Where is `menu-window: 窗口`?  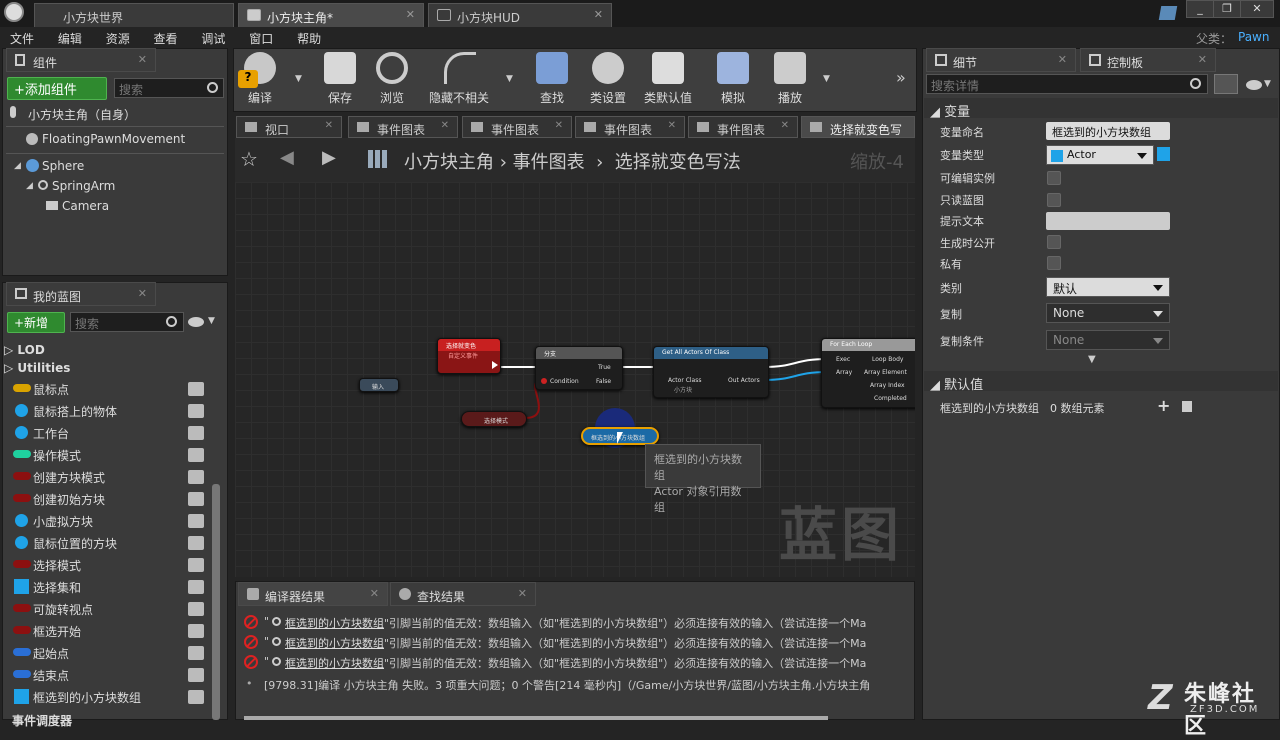
menu-window: 窗口 is located at coordinates (261, 37).